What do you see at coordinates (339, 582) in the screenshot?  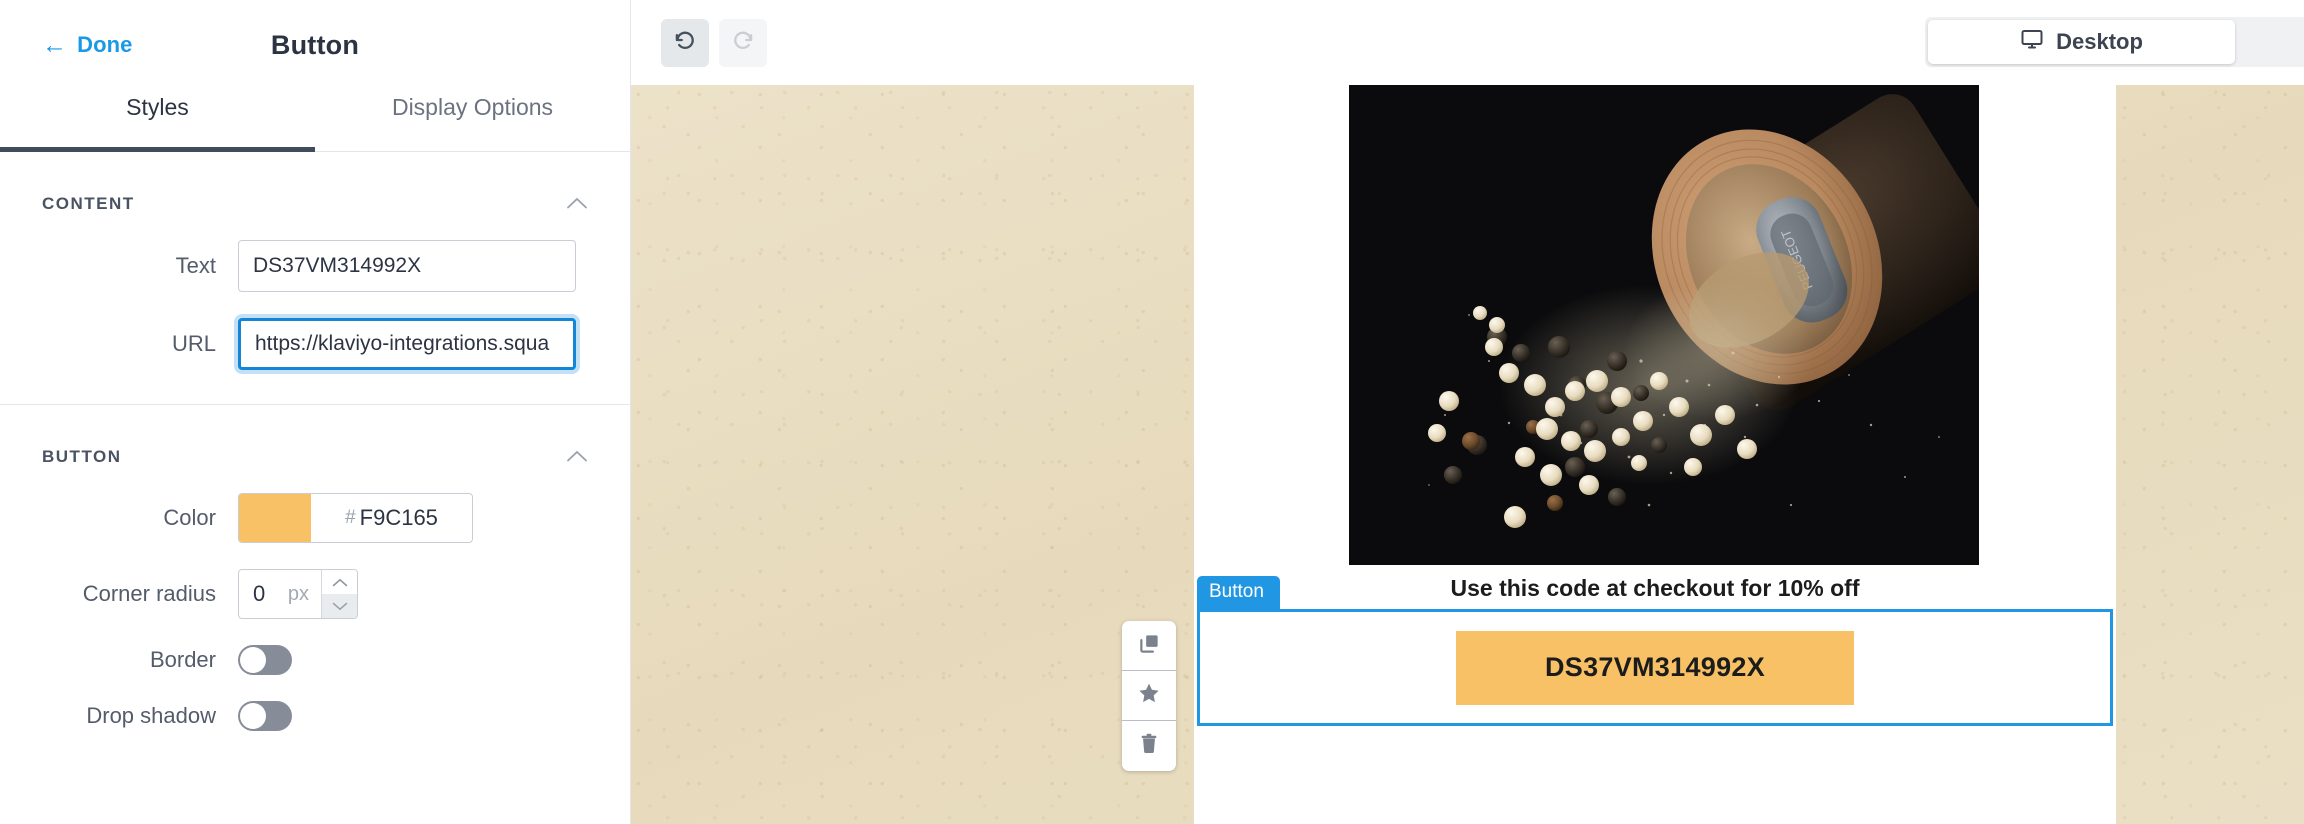 I see `stepper-increment-button` at bounding box center [339, 582].